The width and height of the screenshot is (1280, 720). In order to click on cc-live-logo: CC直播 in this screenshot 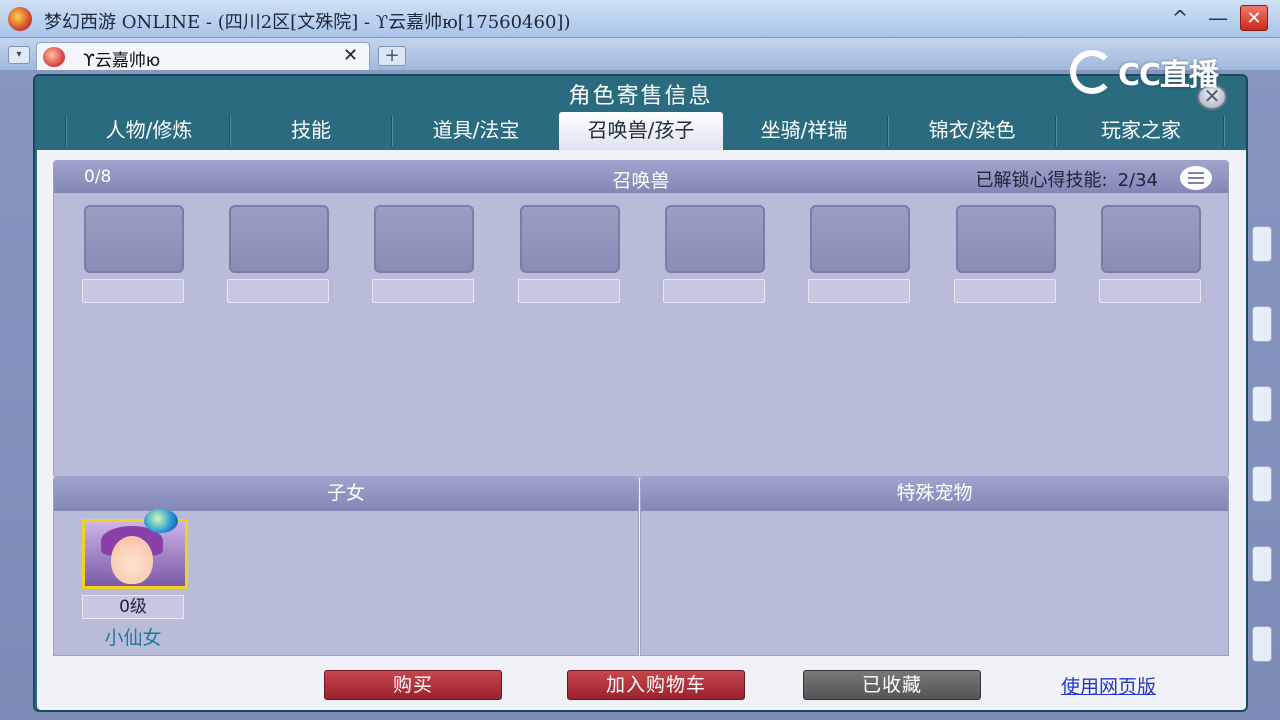, I will do `click(1160, 69)`.